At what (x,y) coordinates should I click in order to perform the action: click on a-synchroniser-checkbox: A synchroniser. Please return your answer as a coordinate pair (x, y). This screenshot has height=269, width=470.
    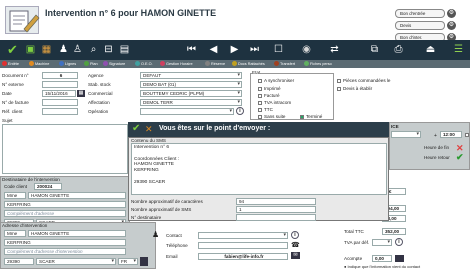
    Looking at the image, I should click on (276, 80).